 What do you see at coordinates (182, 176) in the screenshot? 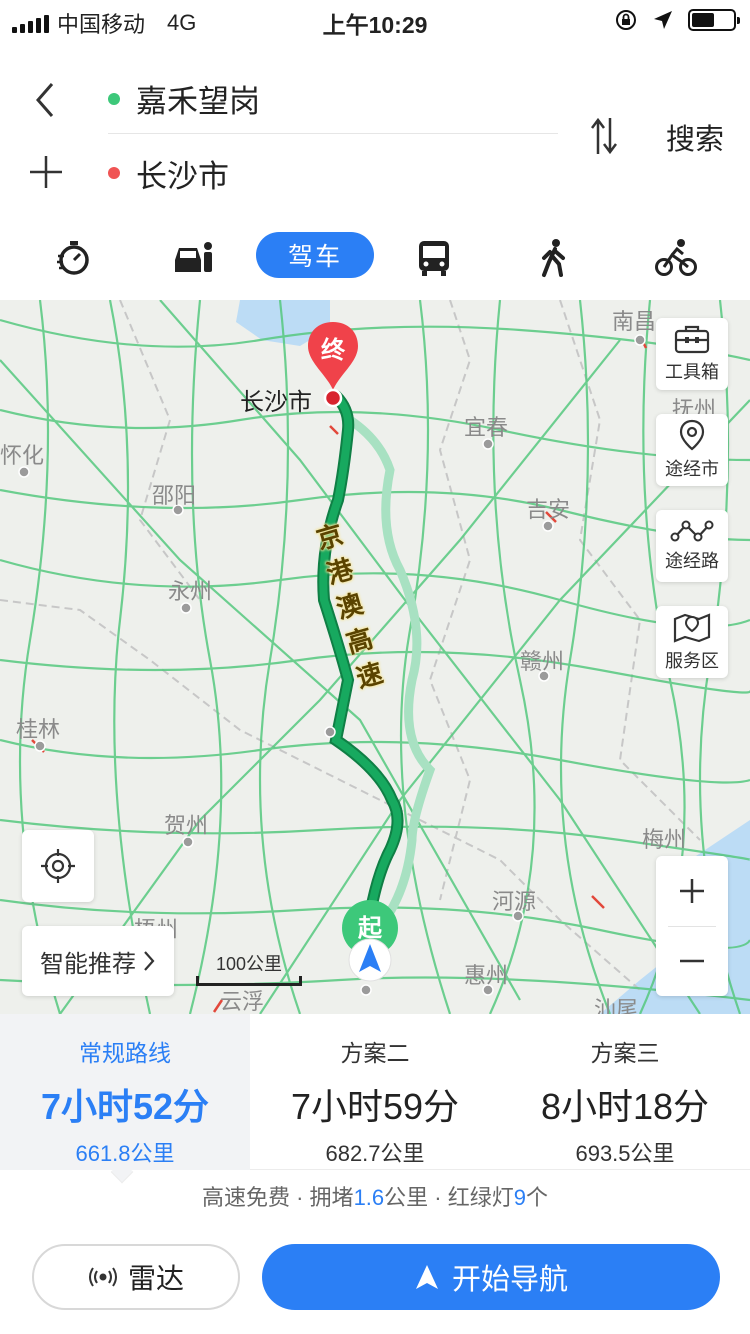
I see `destination-text: 长沙市` at bounding box center [182, 176].